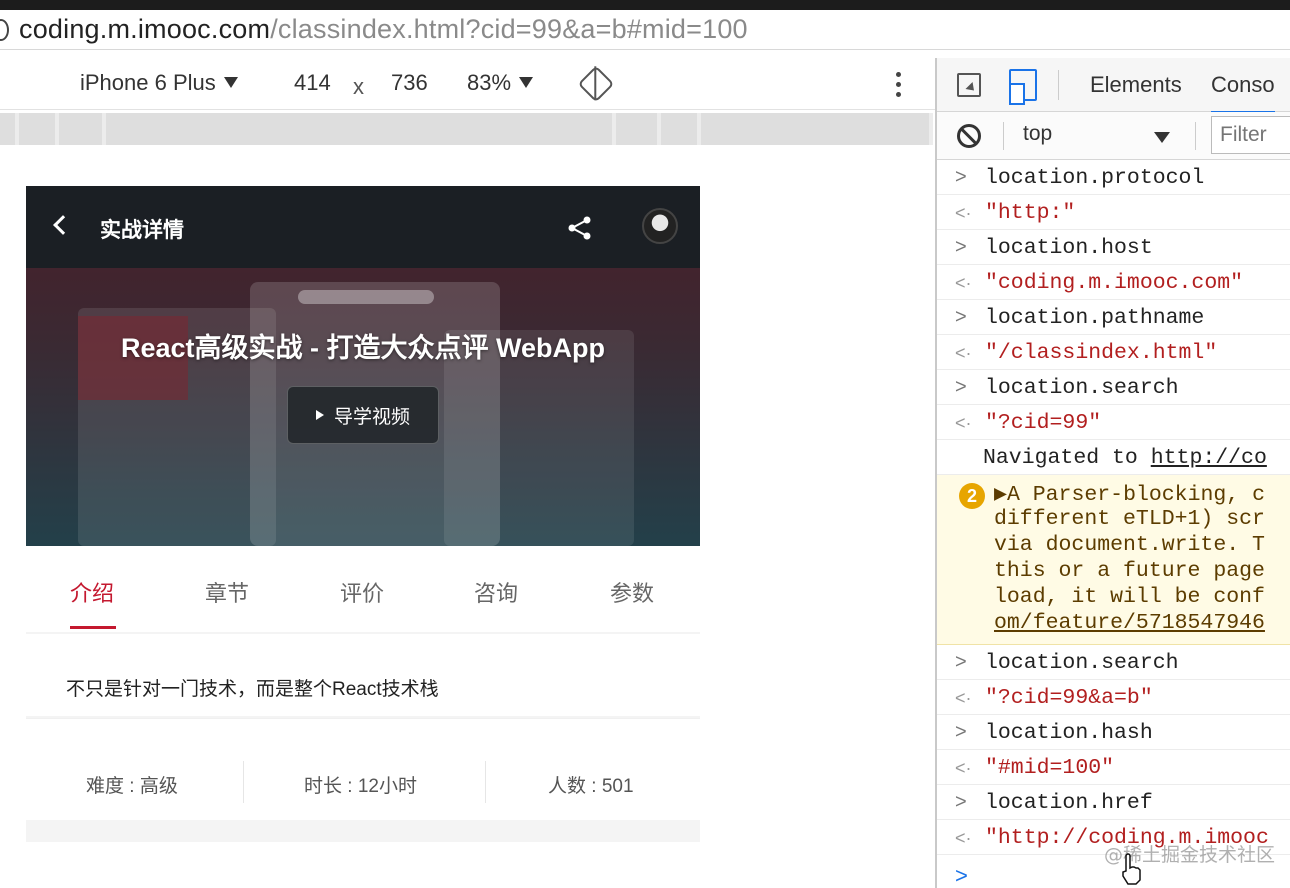 This screenshot has width=1290, height=888. I want to click on console-input-text: location.protocol, so click(1095, 178).